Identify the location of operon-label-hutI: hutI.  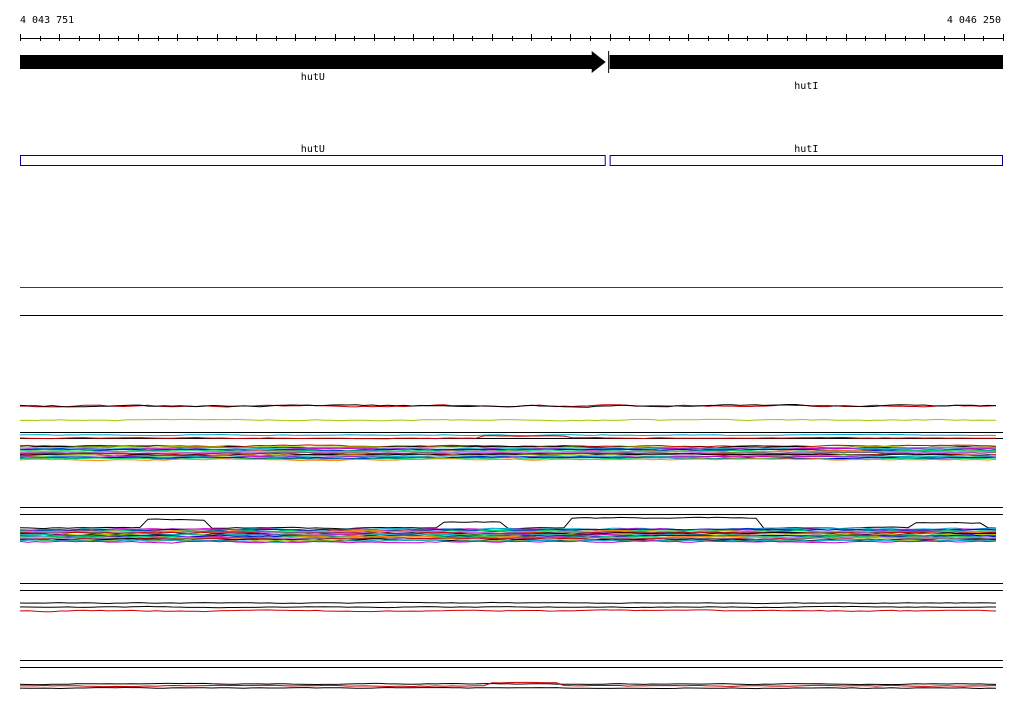
(806, 149).